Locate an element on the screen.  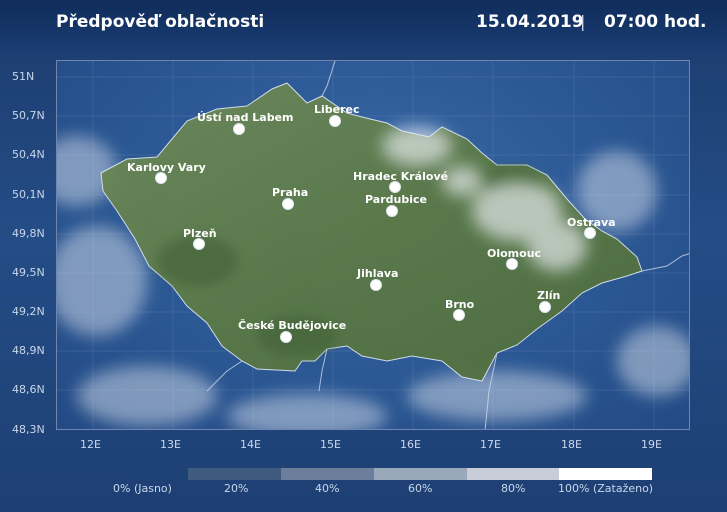
x-axis-label: 16E is located at coordinates (410, 444).